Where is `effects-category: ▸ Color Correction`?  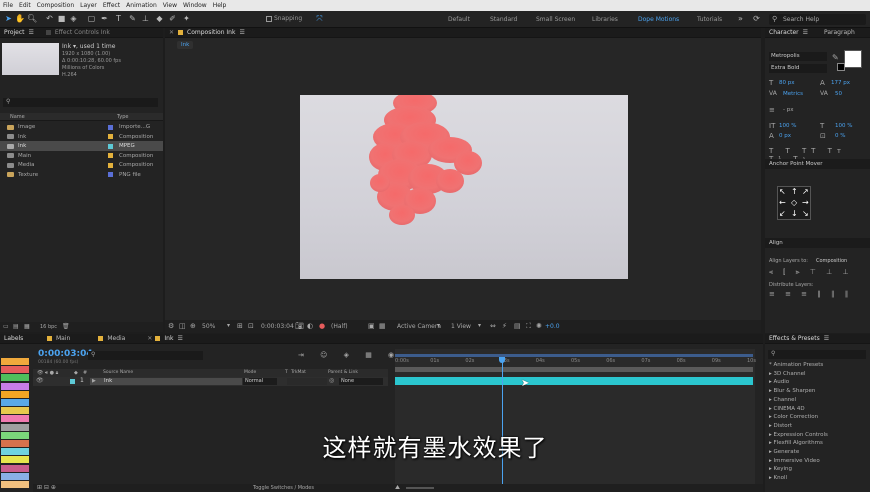
effects-category: ▸ Color Correction is located at coordinates (793, 417).